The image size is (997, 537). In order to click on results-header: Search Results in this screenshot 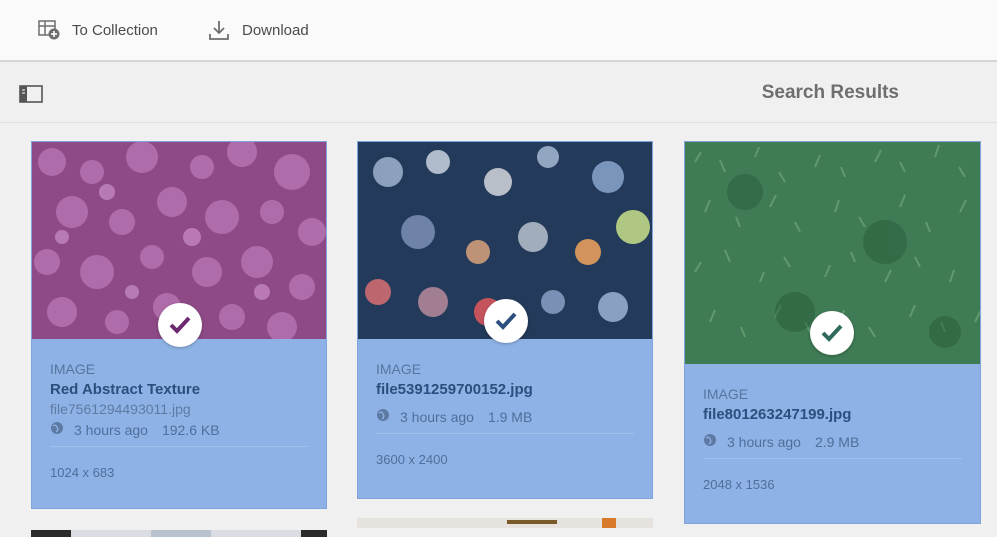, I will do `click(498, 92)`.